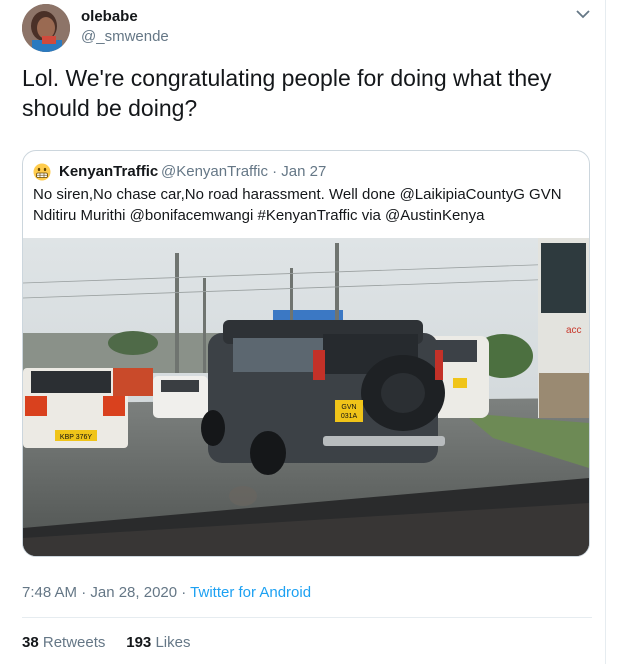 This screenshot has height=664, width=617. I want to click on left-plate-text: KBP 376Y, so click(76, 437).